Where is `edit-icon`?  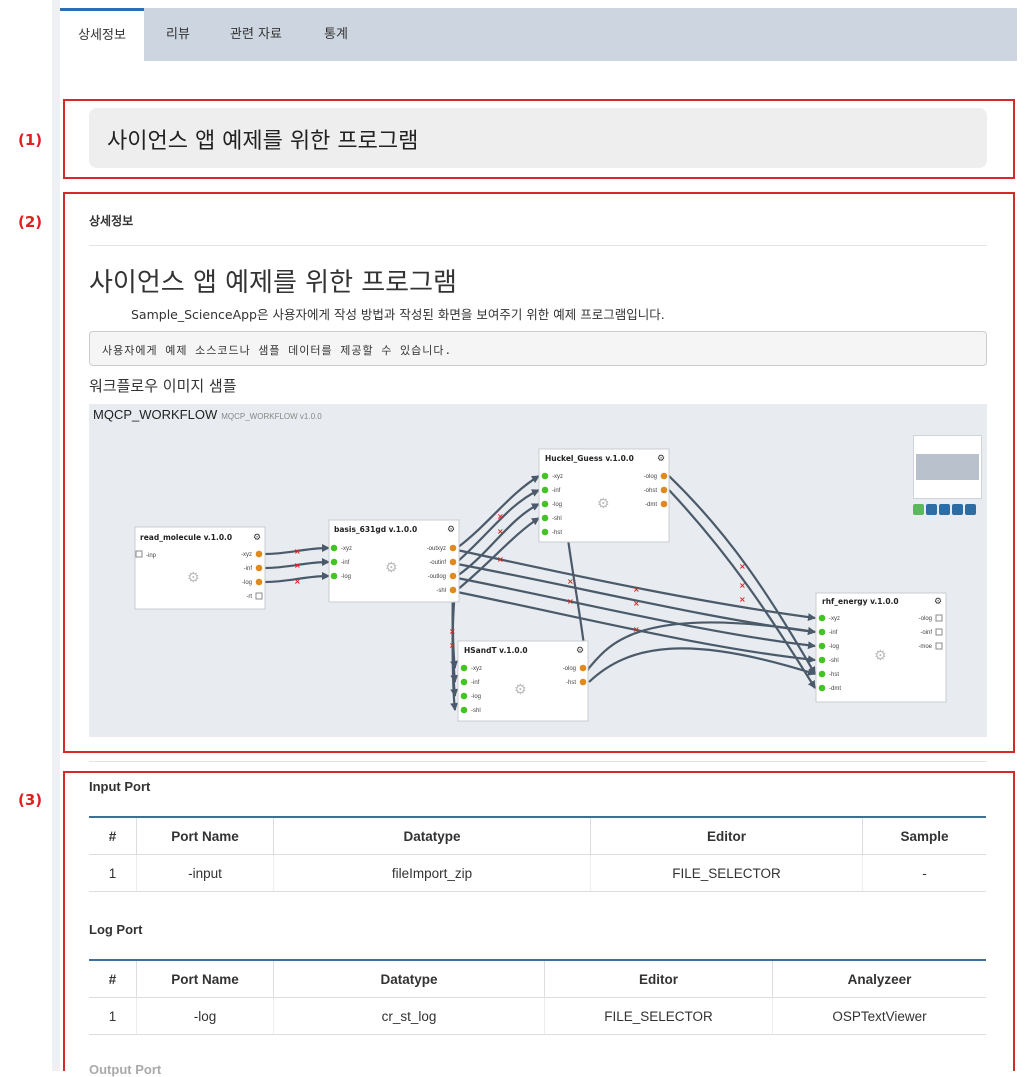 edit-icon is located at coordinates (931, 509).